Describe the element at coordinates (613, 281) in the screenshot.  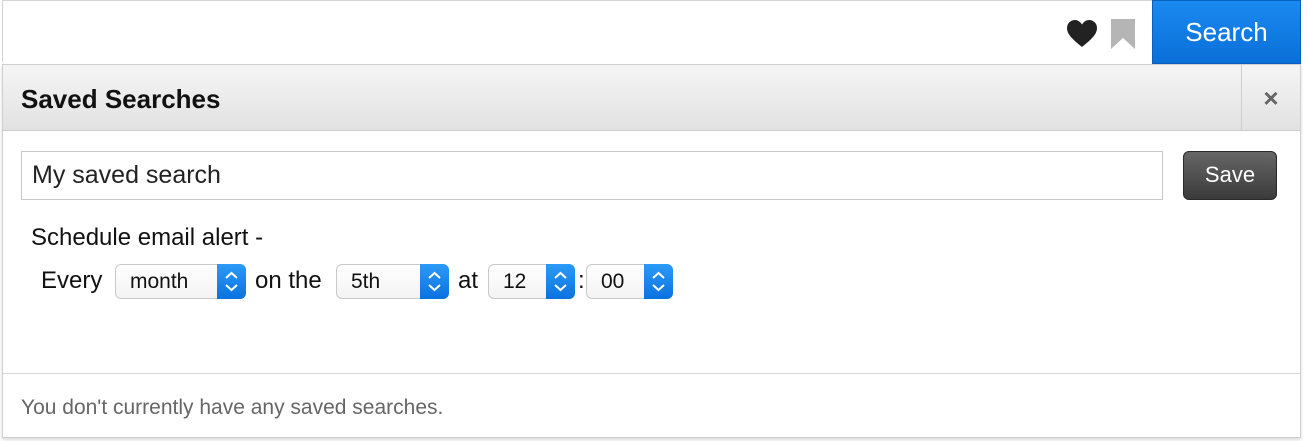
I see `minute-value: 00` at that location.